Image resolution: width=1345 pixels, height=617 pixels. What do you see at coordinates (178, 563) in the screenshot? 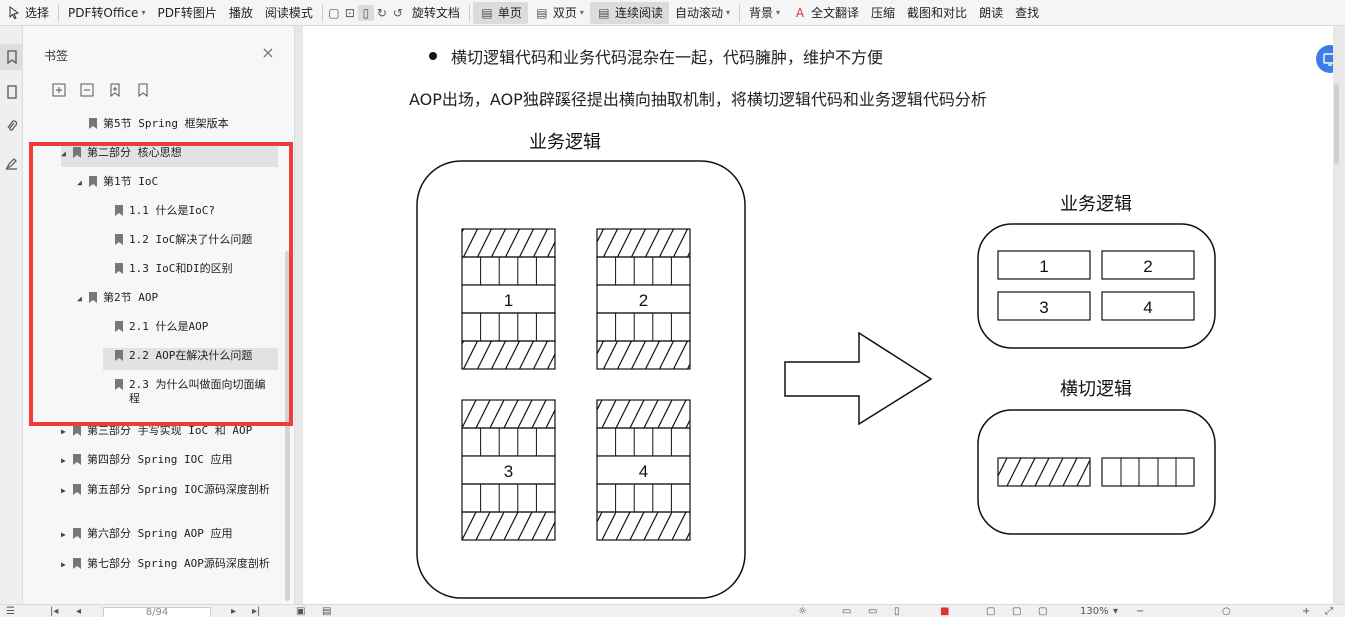
I see `bookmark-label: 第七部分 Spring AOP源码深度剖析` at bounding box center [178, 563].